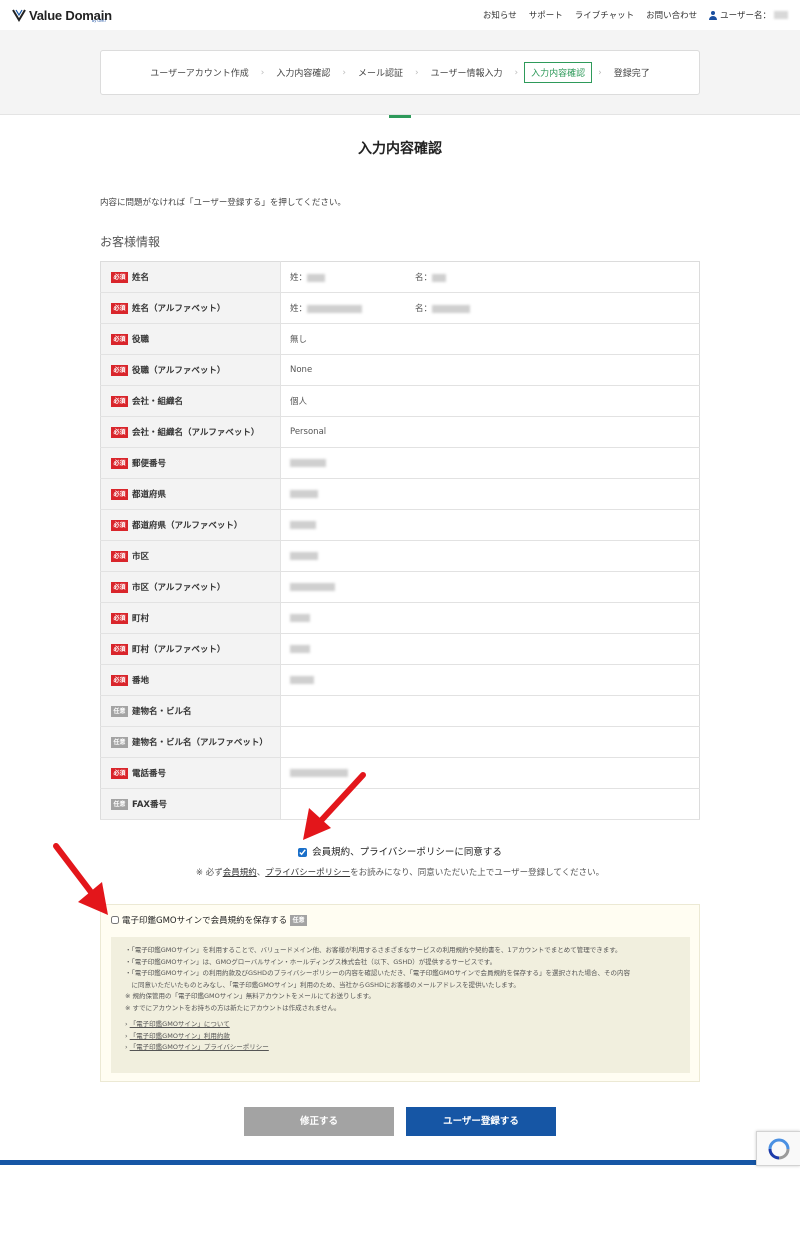 Image resolution: width=800 pixels, height=1250 pixels. I want to click on recaptcha-badge, so click(778, 1148).